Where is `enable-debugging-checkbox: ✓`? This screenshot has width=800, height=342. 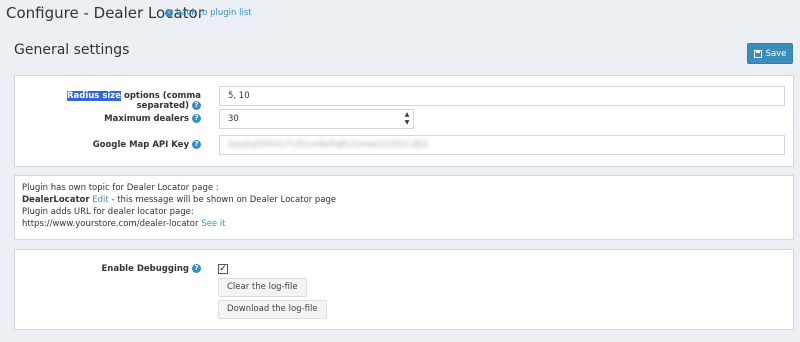
enable-debugging-checkbox: ✓ is located at coordinates (223, 269).